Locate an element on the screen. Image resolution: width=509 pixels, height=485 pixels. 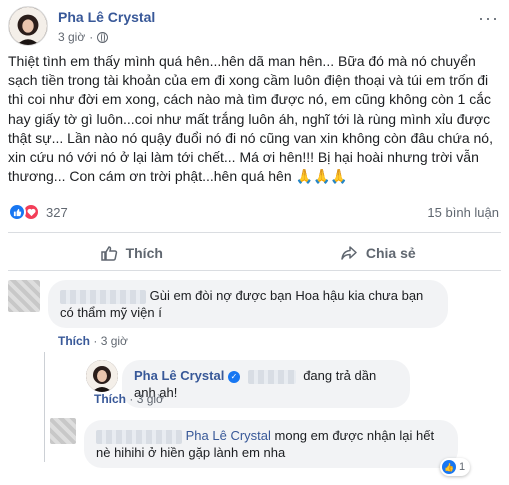
thumbs-up-icon is located at coordinates (108, 253).